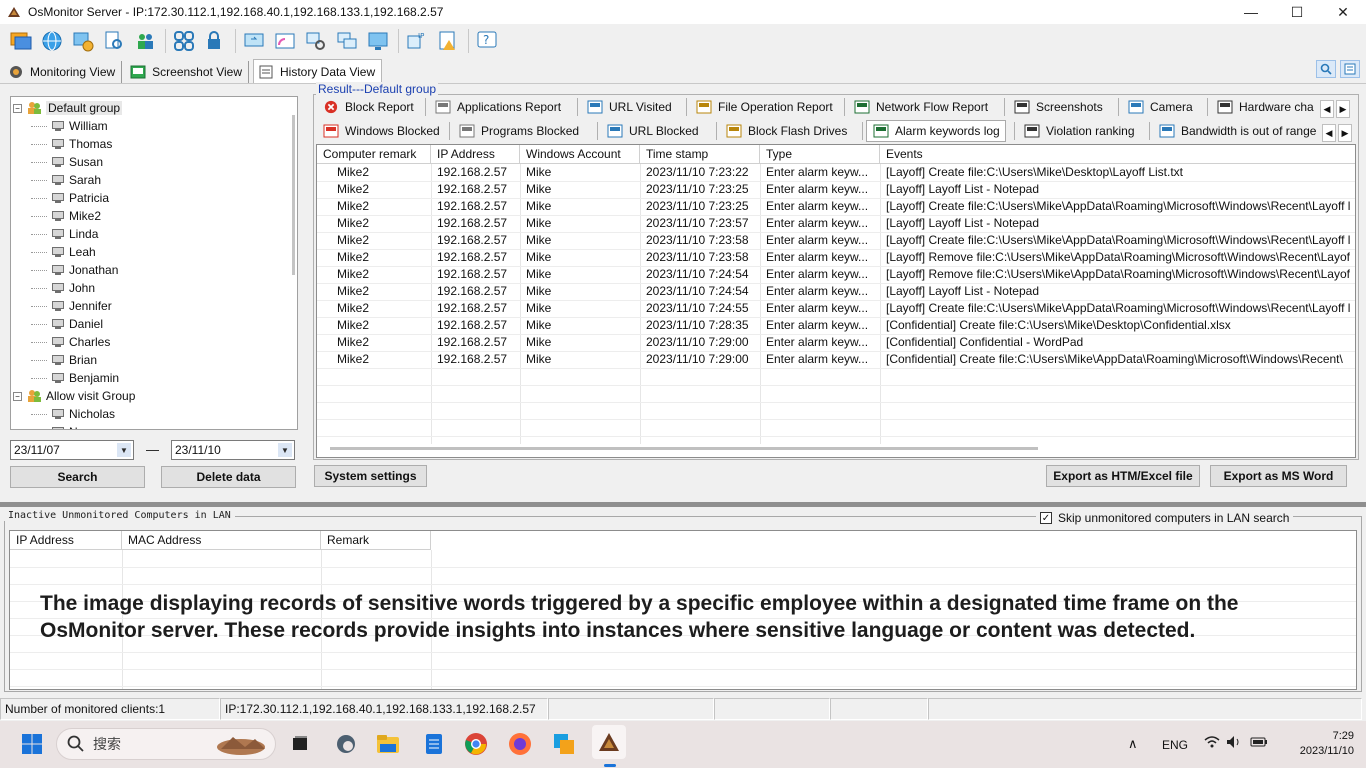  I want to click on tree-item-sarah: Sarah, so click(66, 180).